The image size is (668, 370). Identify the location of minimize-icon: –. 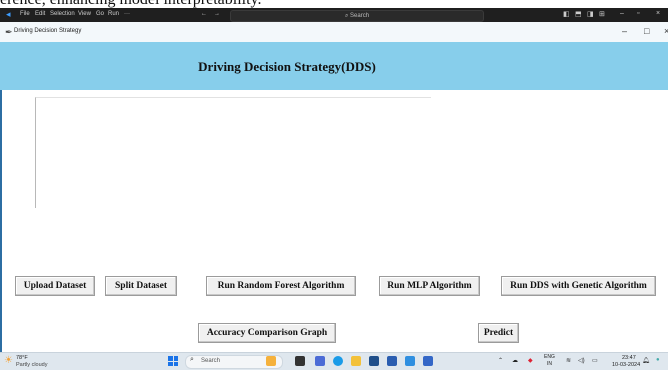
(624, 31).